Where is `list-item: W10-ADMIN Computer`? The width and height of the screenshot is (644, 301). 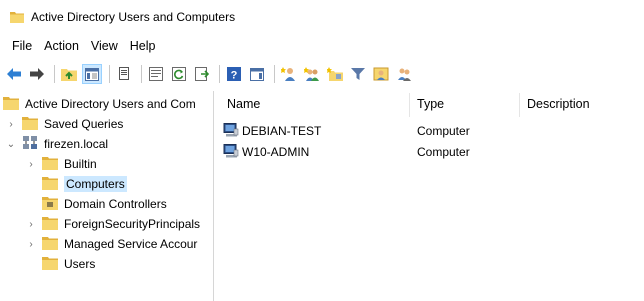 list-item: W10-ADMIN Computer is located at coordinates (431, 152).